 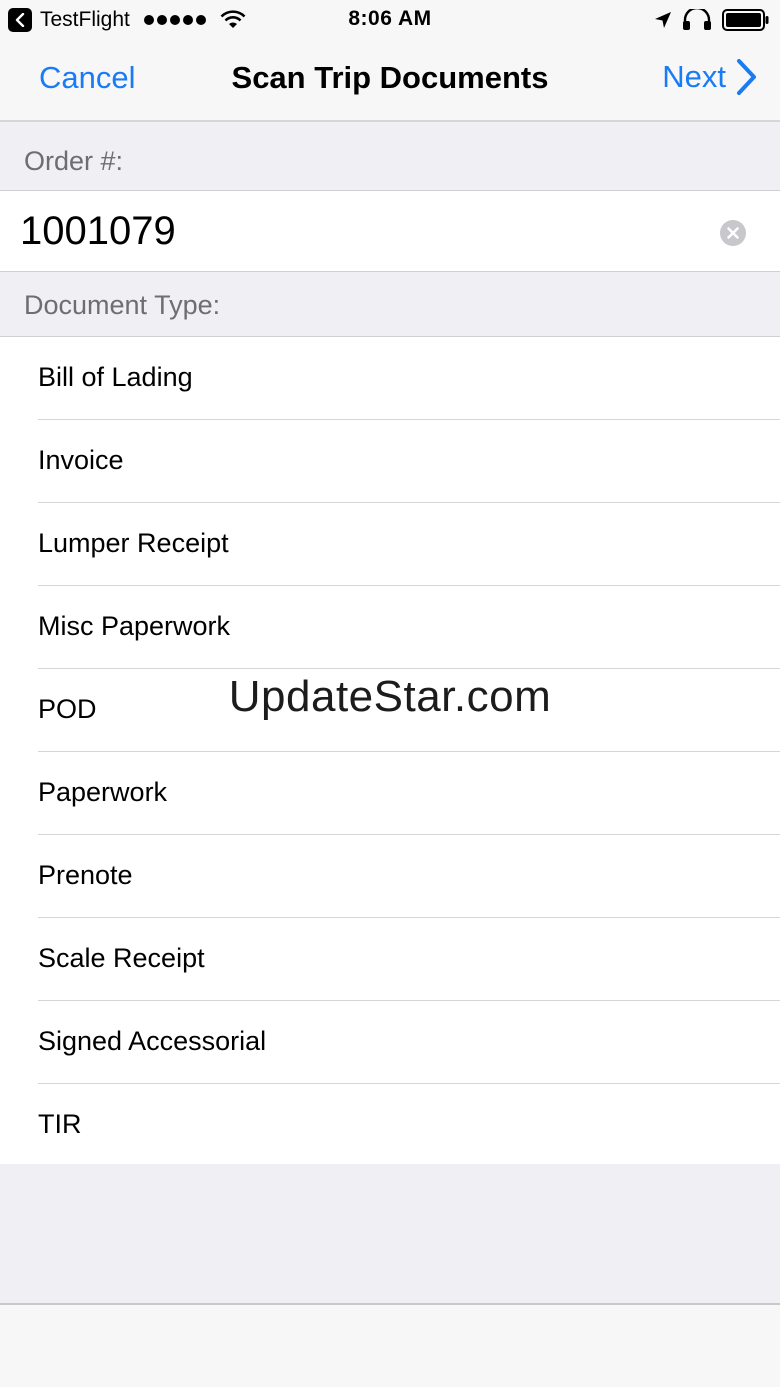 I want to click on location-arrow-icon, so click(x=663, y=20).